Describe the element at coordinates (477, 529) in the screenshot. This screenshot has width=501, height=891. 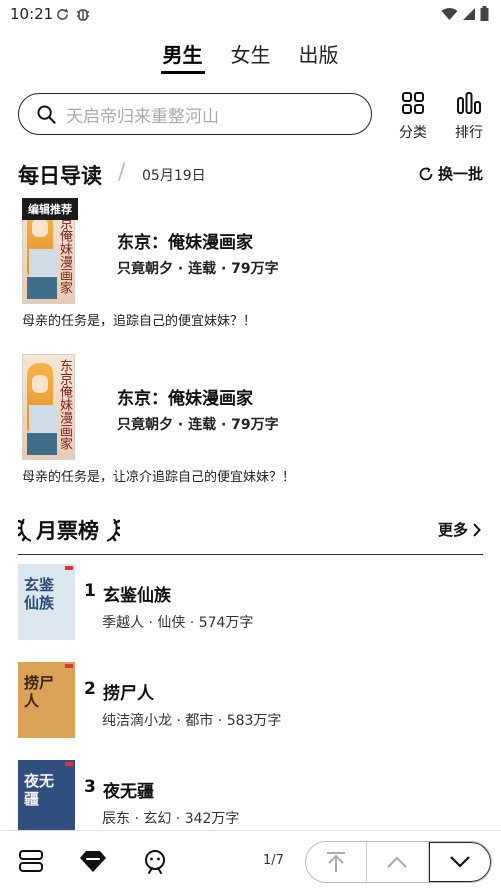
I see `chevron-right-icon` at that location.